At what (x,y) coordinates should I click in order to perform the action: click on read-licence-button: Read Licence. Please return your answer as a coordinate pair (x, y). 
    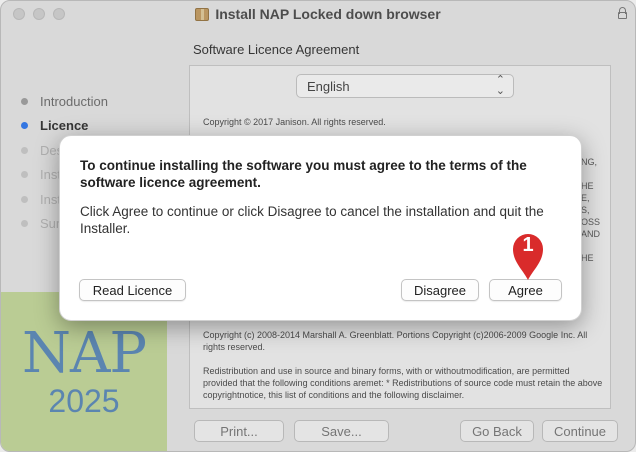
    Looking at the image, I should click on (132, 290).